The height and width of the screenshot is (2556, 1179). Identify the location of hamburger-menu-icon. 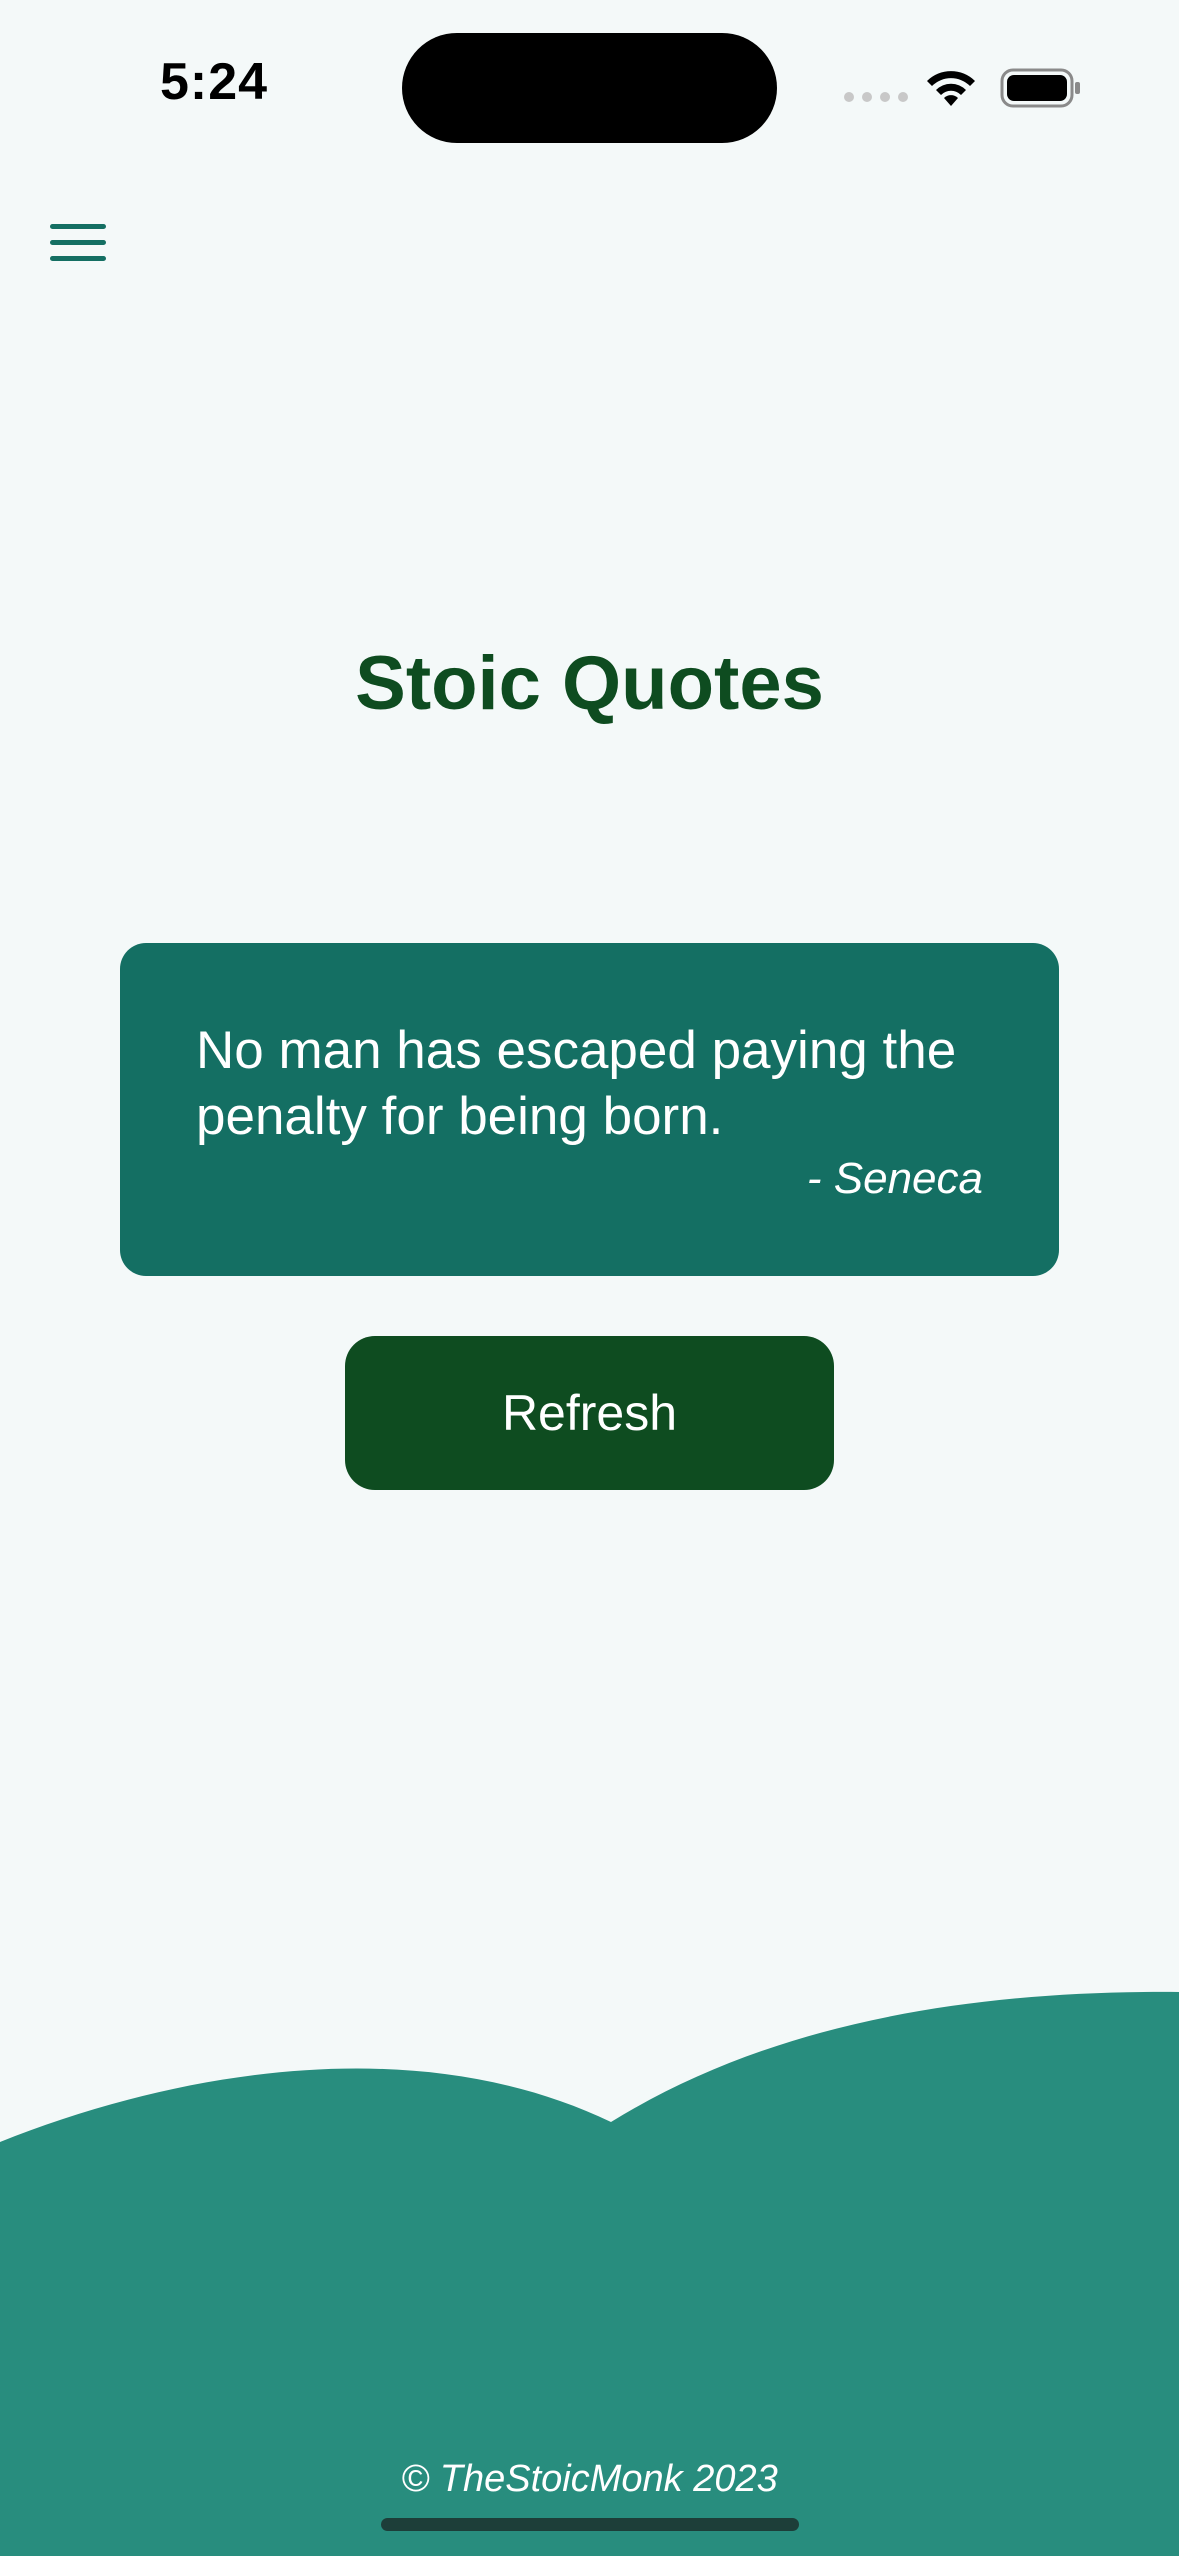
(78, 243).